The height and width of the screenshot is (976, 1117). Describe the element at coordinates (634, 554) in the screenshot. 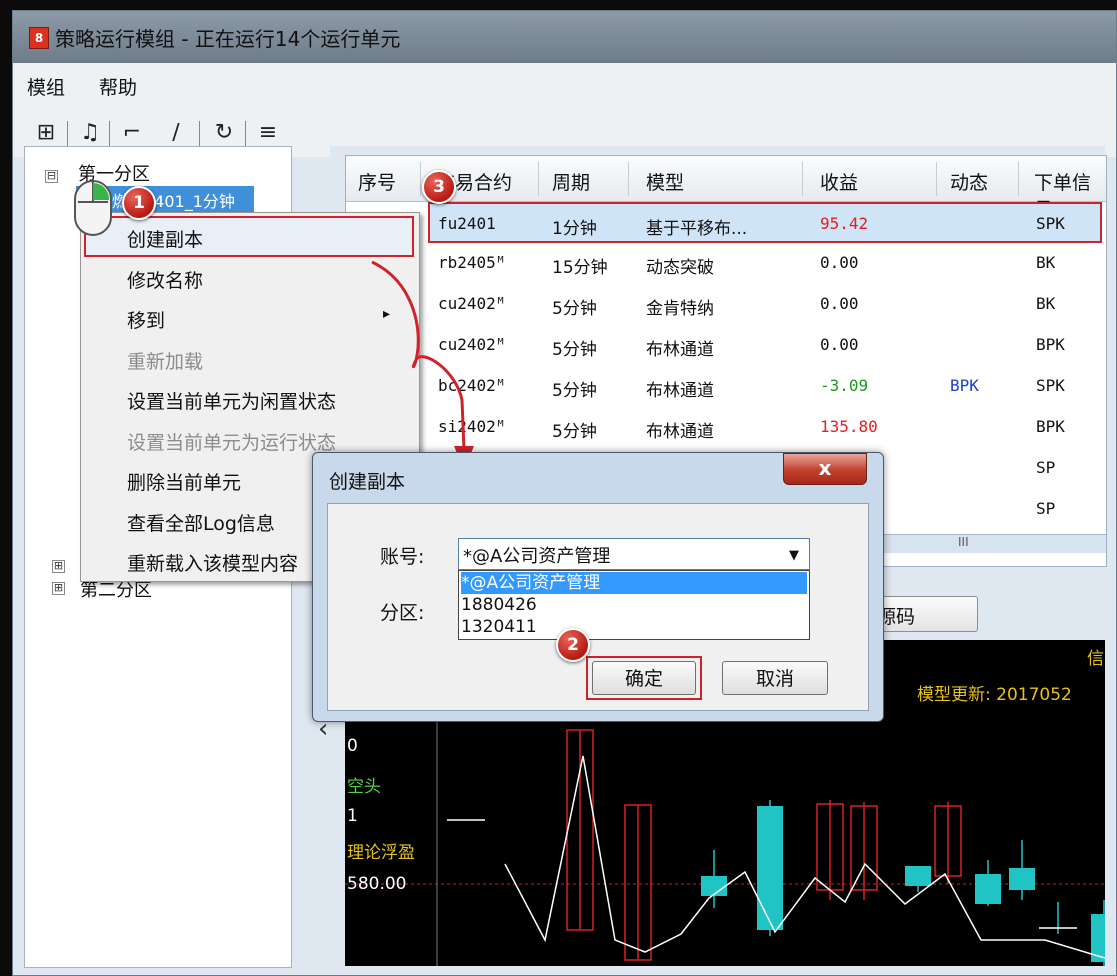

I see `account-select: *@A公司资产管理 ▼` at that location.